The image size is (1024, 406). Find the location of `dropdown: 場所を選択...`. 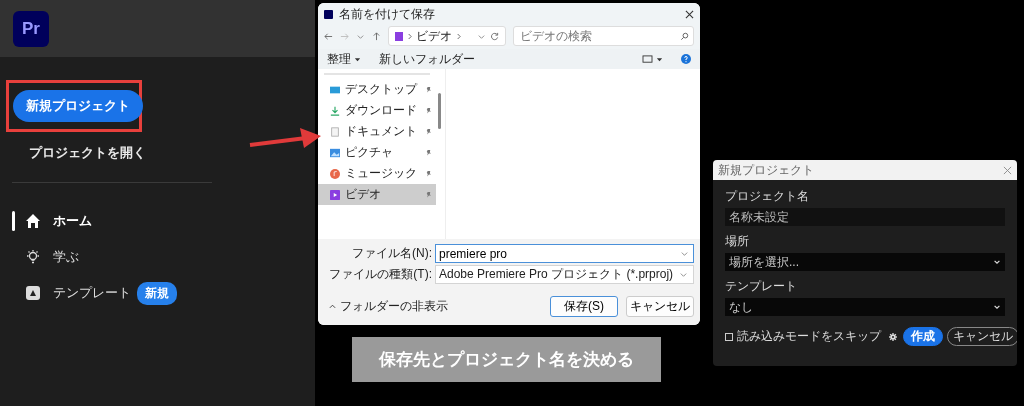

dropdown: 場所を選択... is located at coordinates (865, 262).